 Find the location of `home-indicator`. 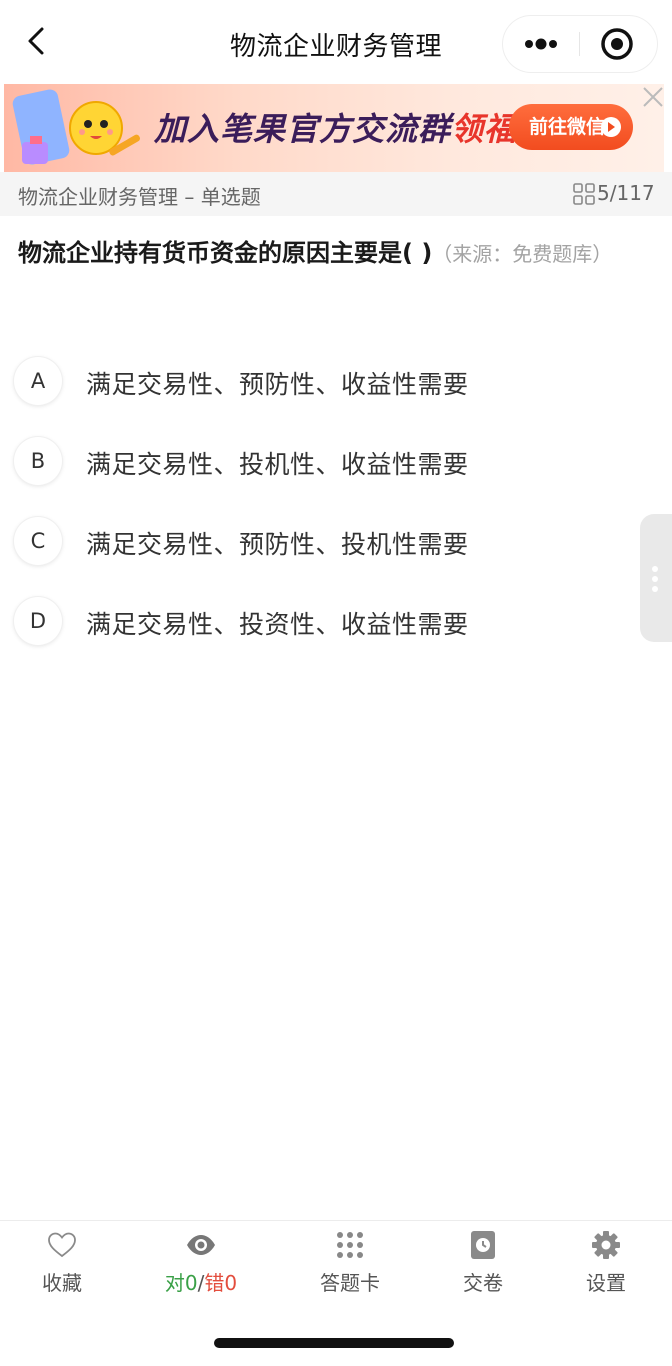

home-indicator is located at coordinates (334, 1343).